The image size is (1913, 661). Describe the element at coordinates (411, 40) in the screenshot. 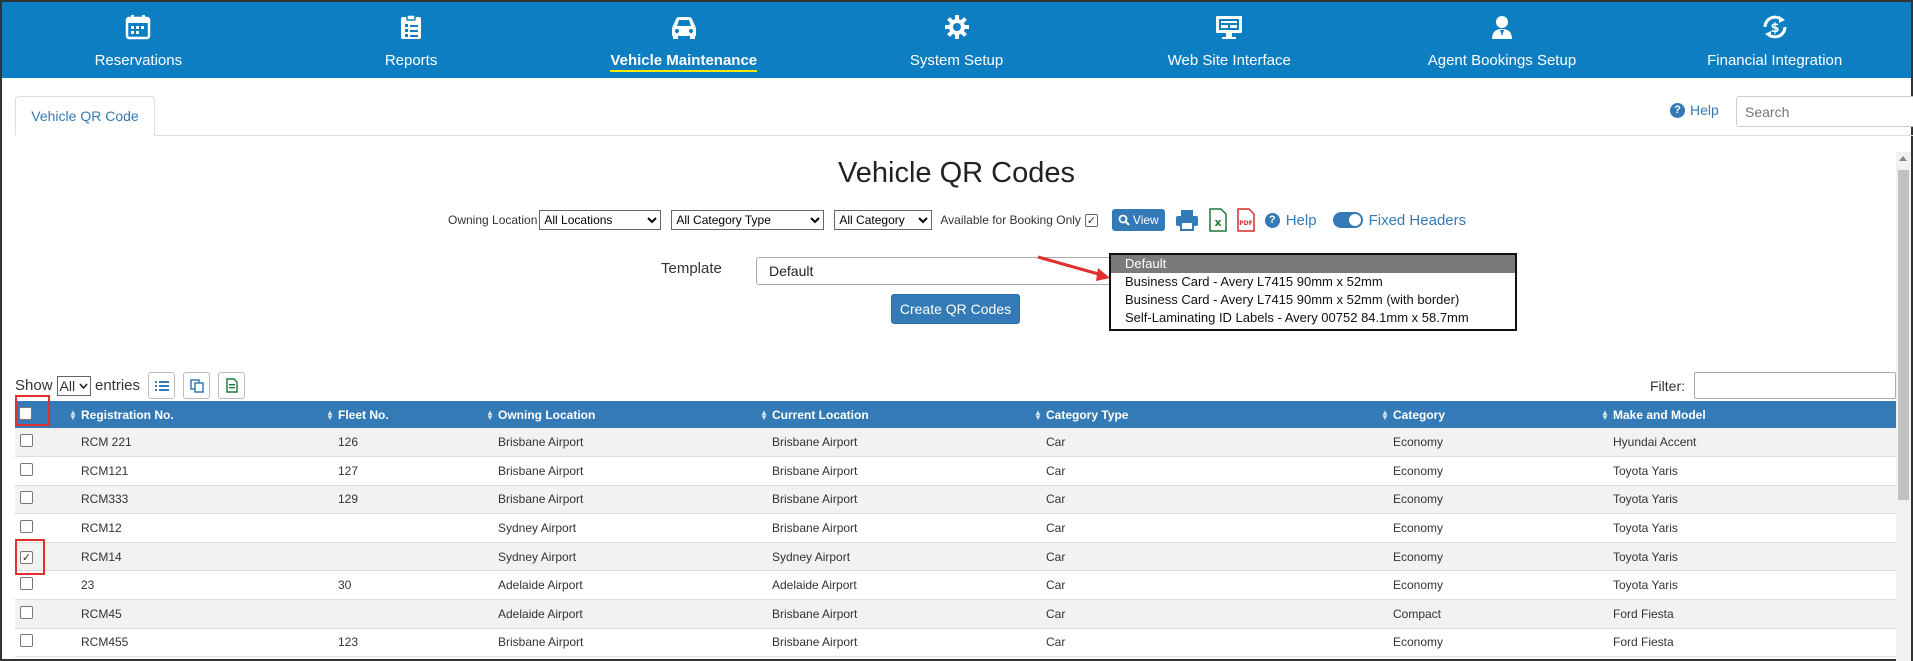

I see `nav-reports: Reports` at that location.